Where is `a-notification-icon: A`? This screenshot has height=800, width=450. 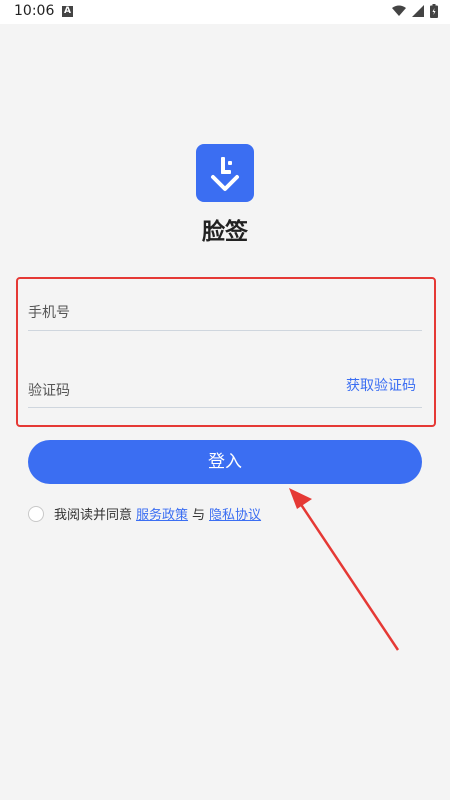 a-notification-icon: A is located at coordinates (67, 11).